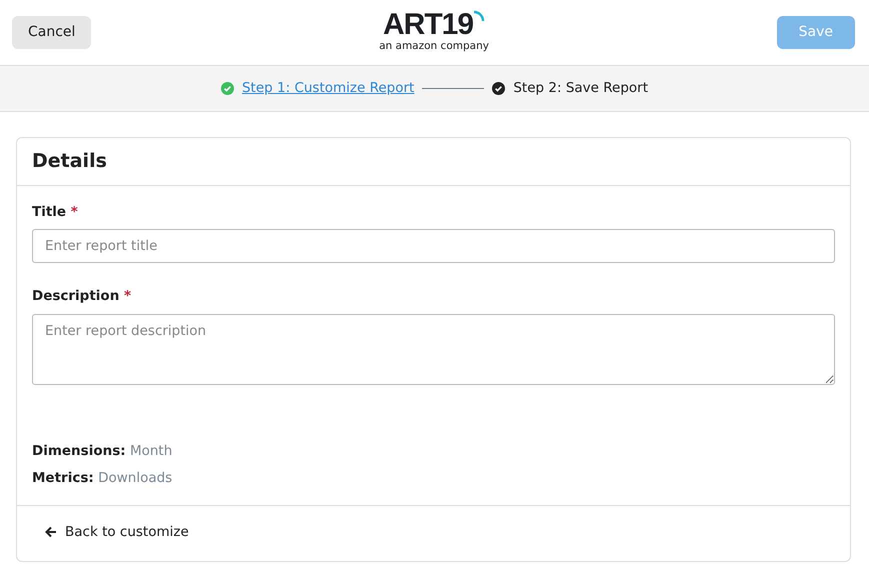  What do you see at coordinates (70, 161) in the screenshot?
I see `card-title: Details` at bounding box center [70, 161].